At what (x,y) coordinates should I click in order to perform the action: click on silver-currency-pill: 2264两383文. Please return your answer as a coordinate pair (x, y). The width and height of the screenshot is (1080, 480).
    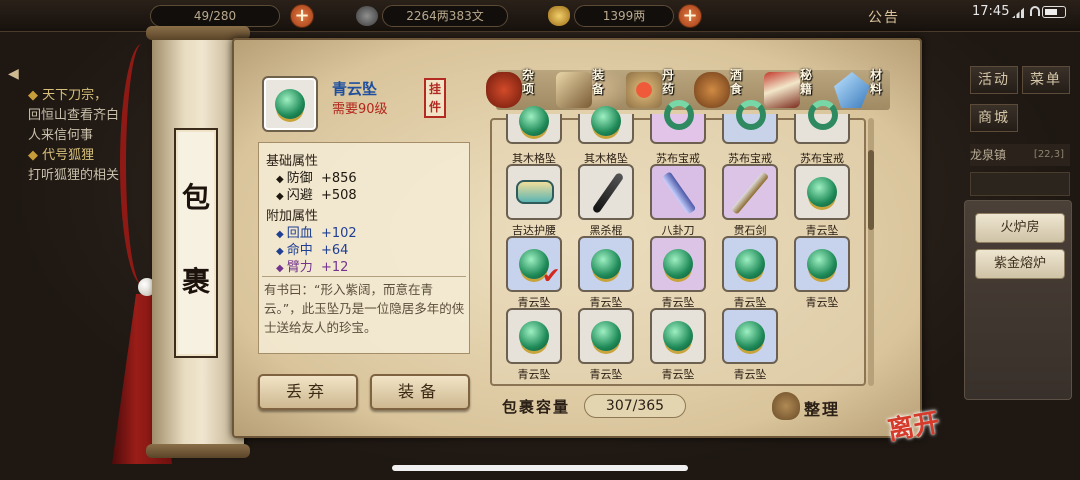
    Looking at the image, I should click on (445, 16).